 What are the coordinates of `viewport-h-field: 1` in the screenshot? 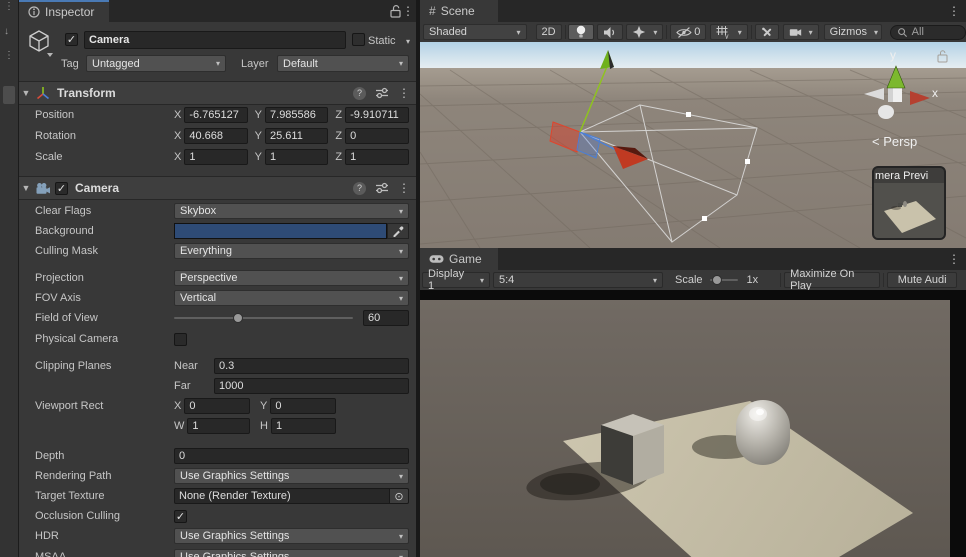 It's located at (303, 426).